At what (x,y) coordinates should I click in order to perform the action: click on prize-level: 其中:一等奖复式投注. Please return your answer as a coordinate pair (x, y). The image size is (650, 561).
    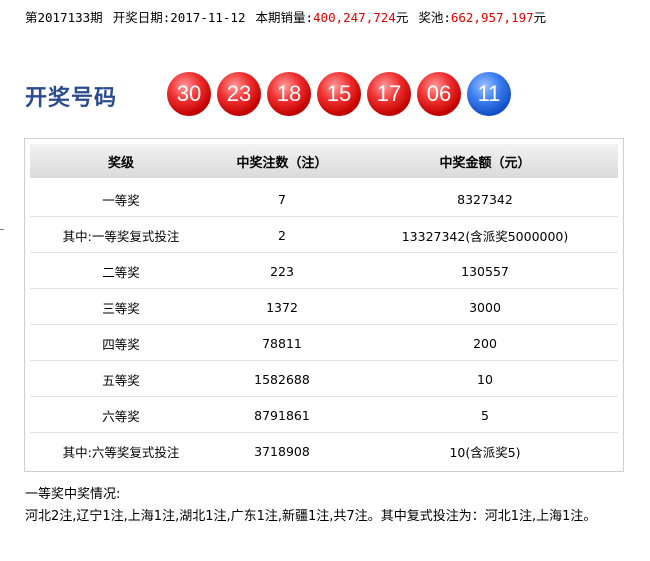
    Looking at the image, I should click on (121, 236).